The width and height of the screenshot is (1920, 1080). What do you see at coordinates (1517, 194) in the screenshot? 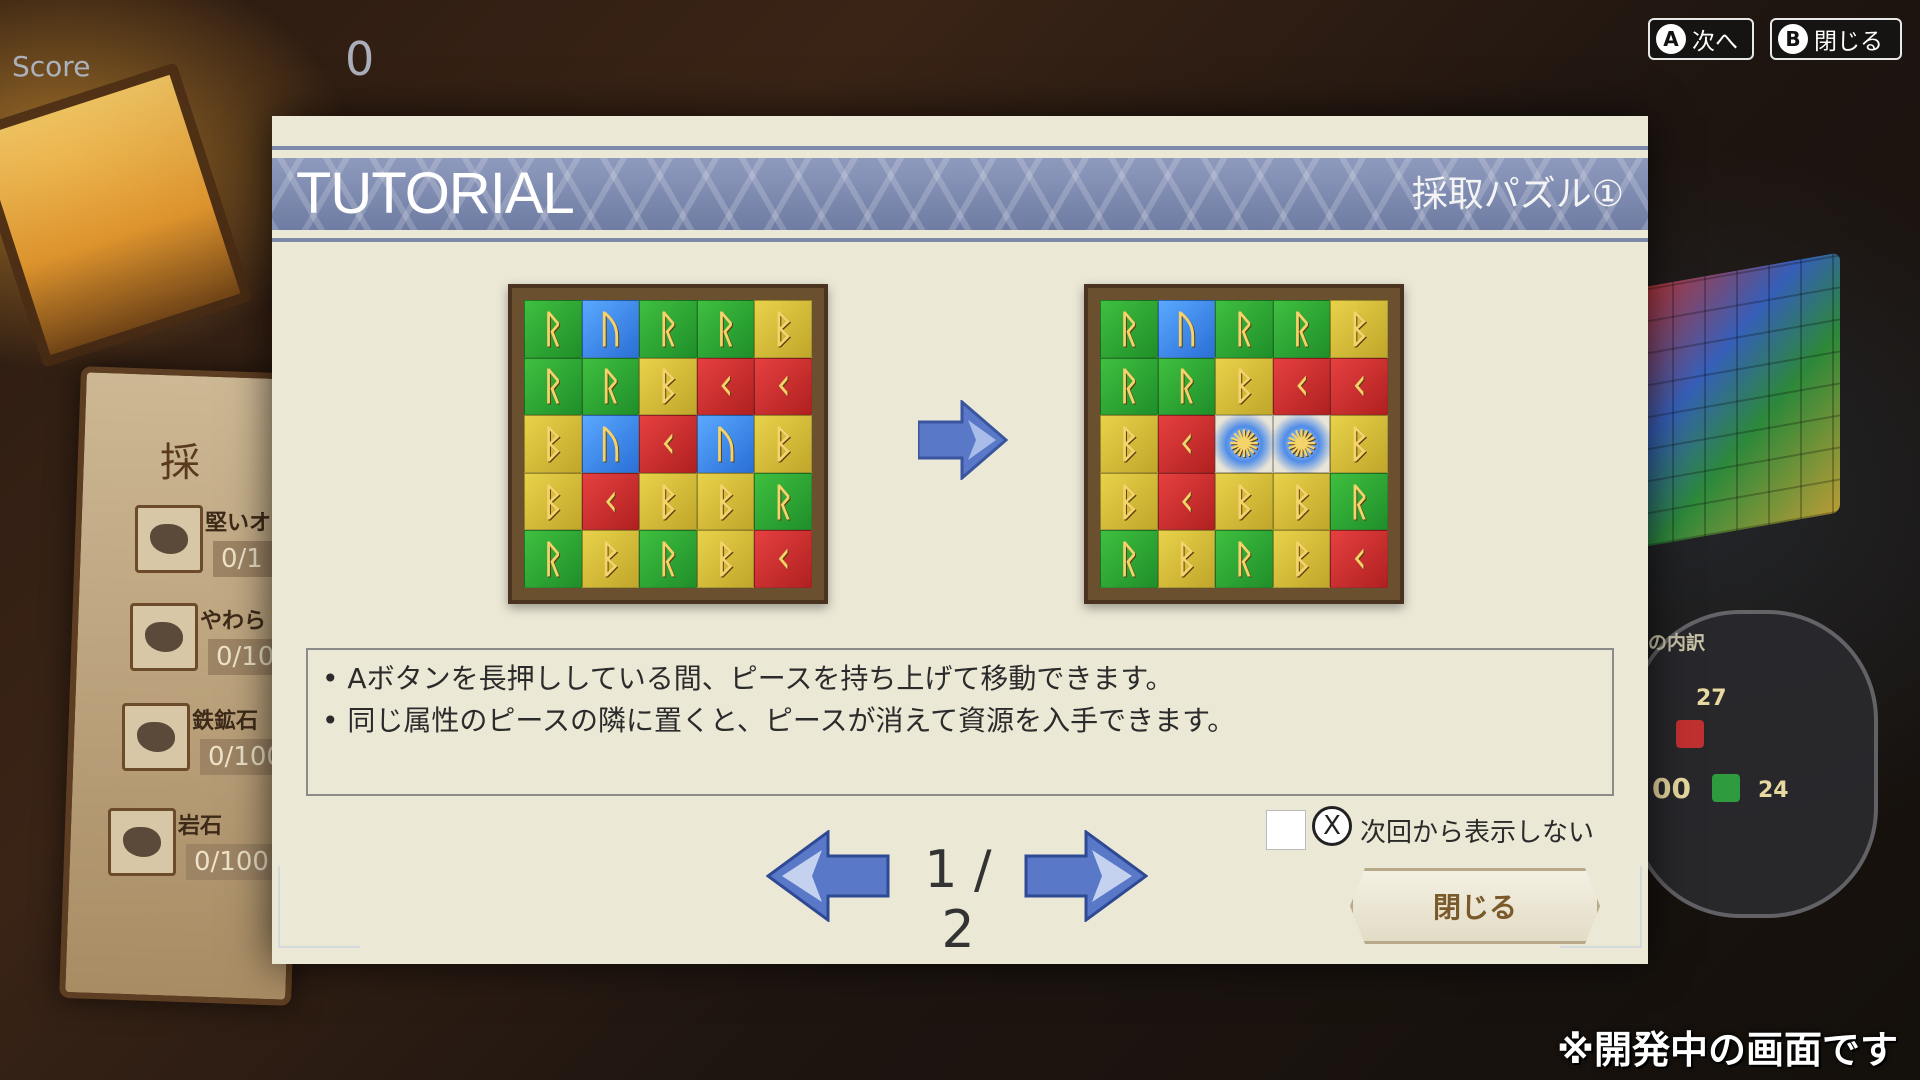
I see `tutorial-subtitle: 採取パズル①` at bounding box center [1517, 194].